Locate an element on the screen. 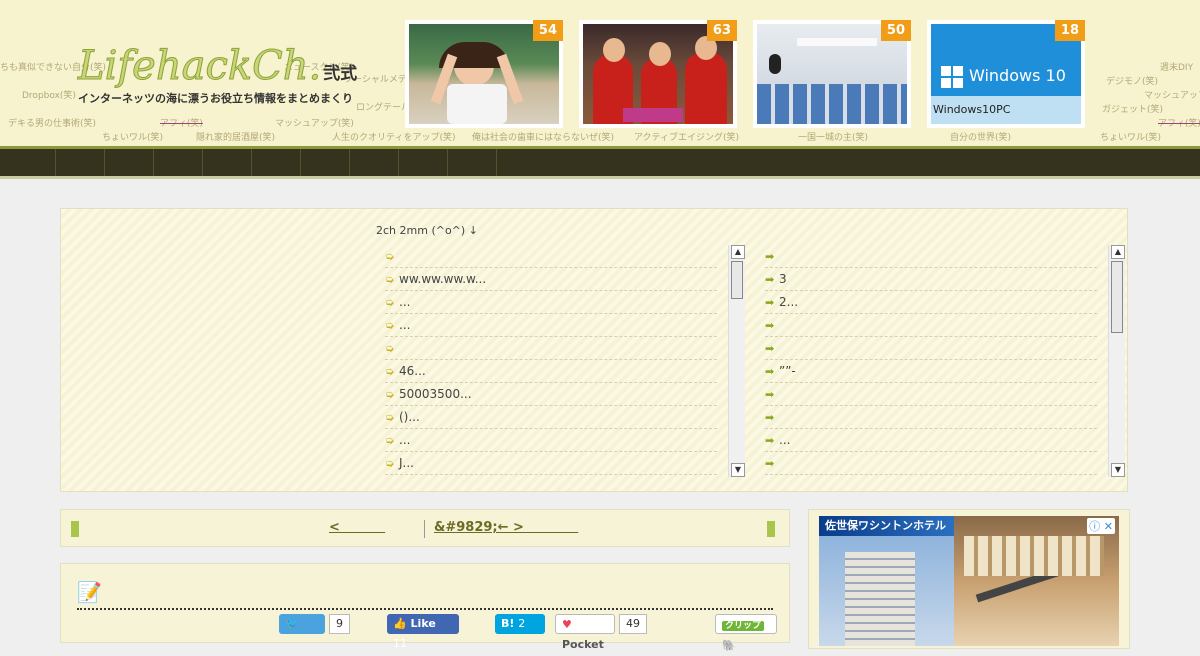 This screenshot has height=656, width=1200. logo-main: LifehackCh. is located at coordinates (199, 66).